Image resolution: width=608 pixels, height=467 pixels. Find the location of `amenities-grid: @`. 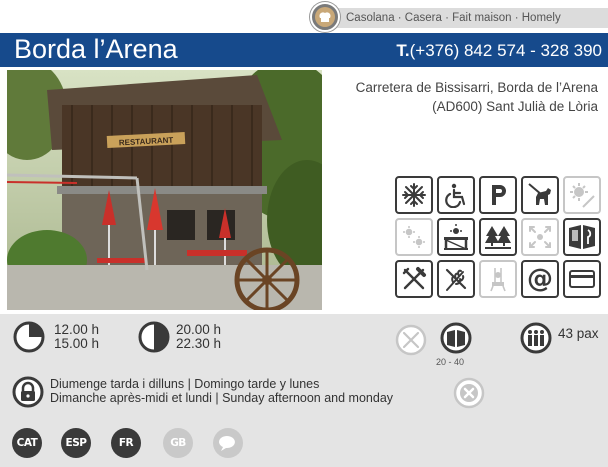

amenities-grid: @ is located at coordinates (498, 237).